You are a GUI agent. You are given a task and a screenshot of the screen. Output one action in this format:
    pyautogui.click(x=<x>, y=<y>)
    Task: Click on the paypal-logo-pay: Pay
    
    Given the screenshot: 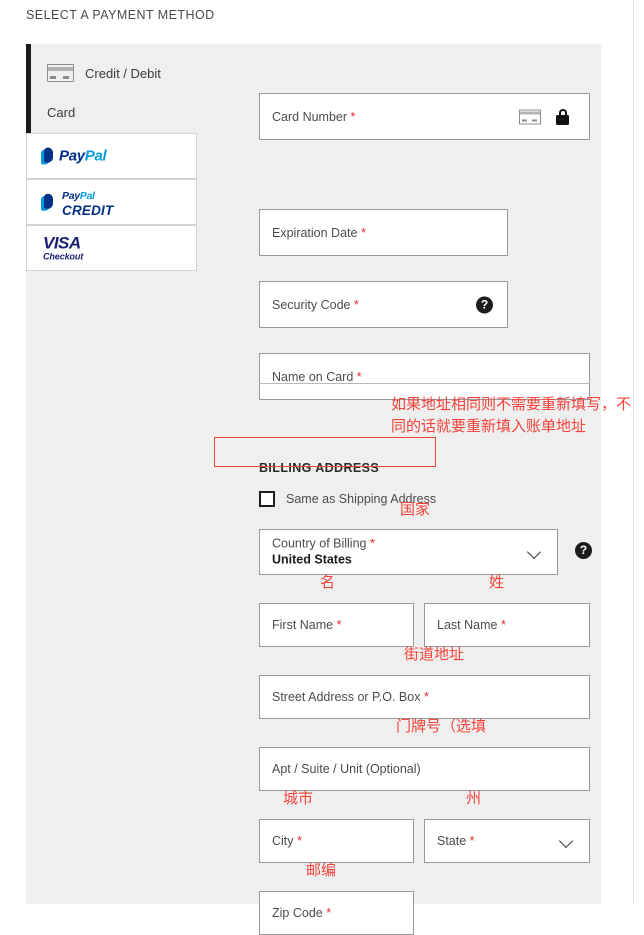 What is the action you would take?
    pyautogui.click(x=72, y=156)
    